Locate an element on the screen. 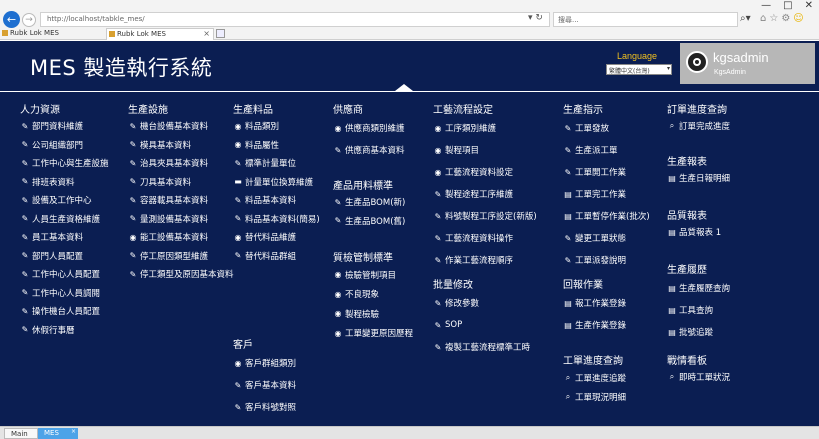 The image size is (819, 439). menu-item: ▤ 工單完工作業 is located at coordinates (606, 194).